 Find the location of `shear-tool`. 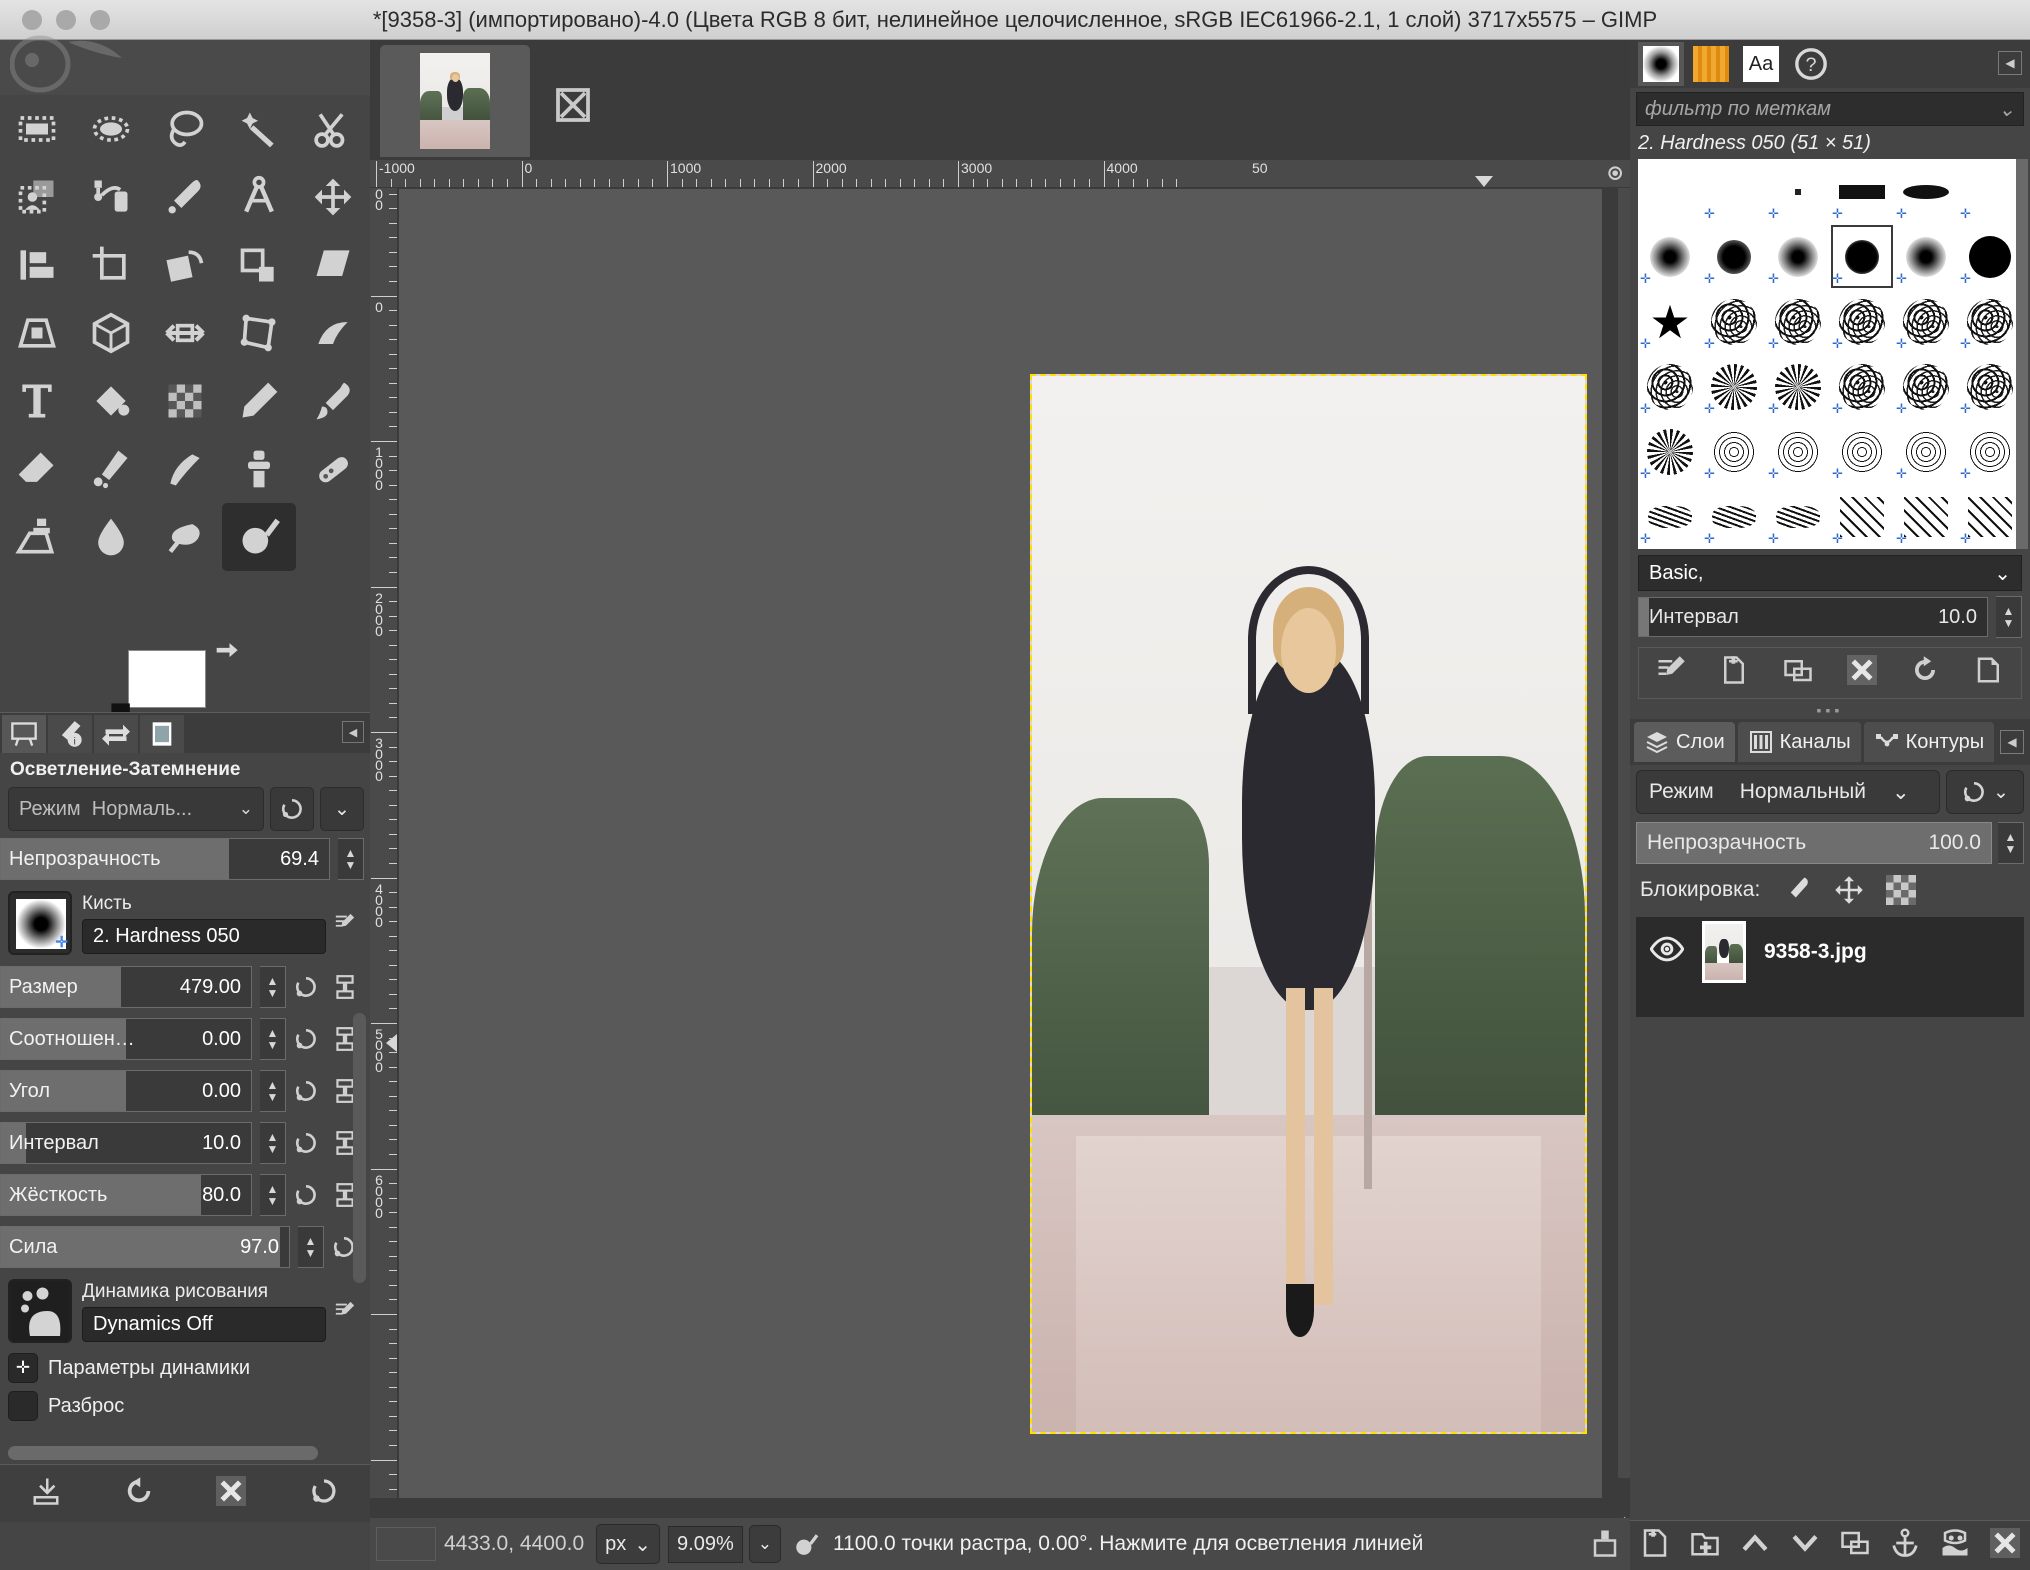

shear-tool is located at coordinates (333, 265).